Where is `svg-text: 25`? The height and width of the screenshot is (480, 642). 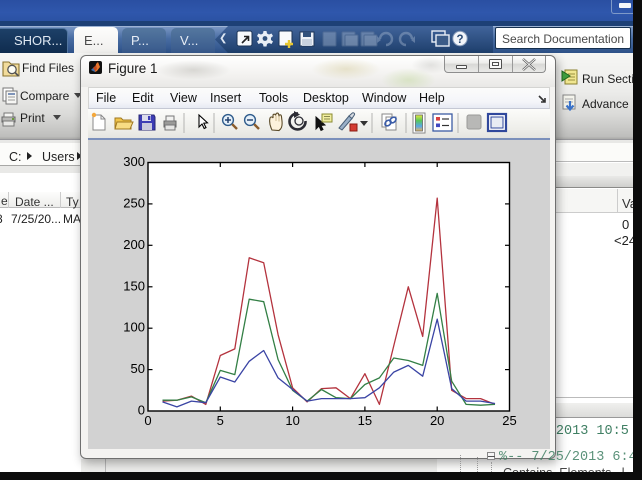 svg-text: 25 is located at coordinates (509, 420).